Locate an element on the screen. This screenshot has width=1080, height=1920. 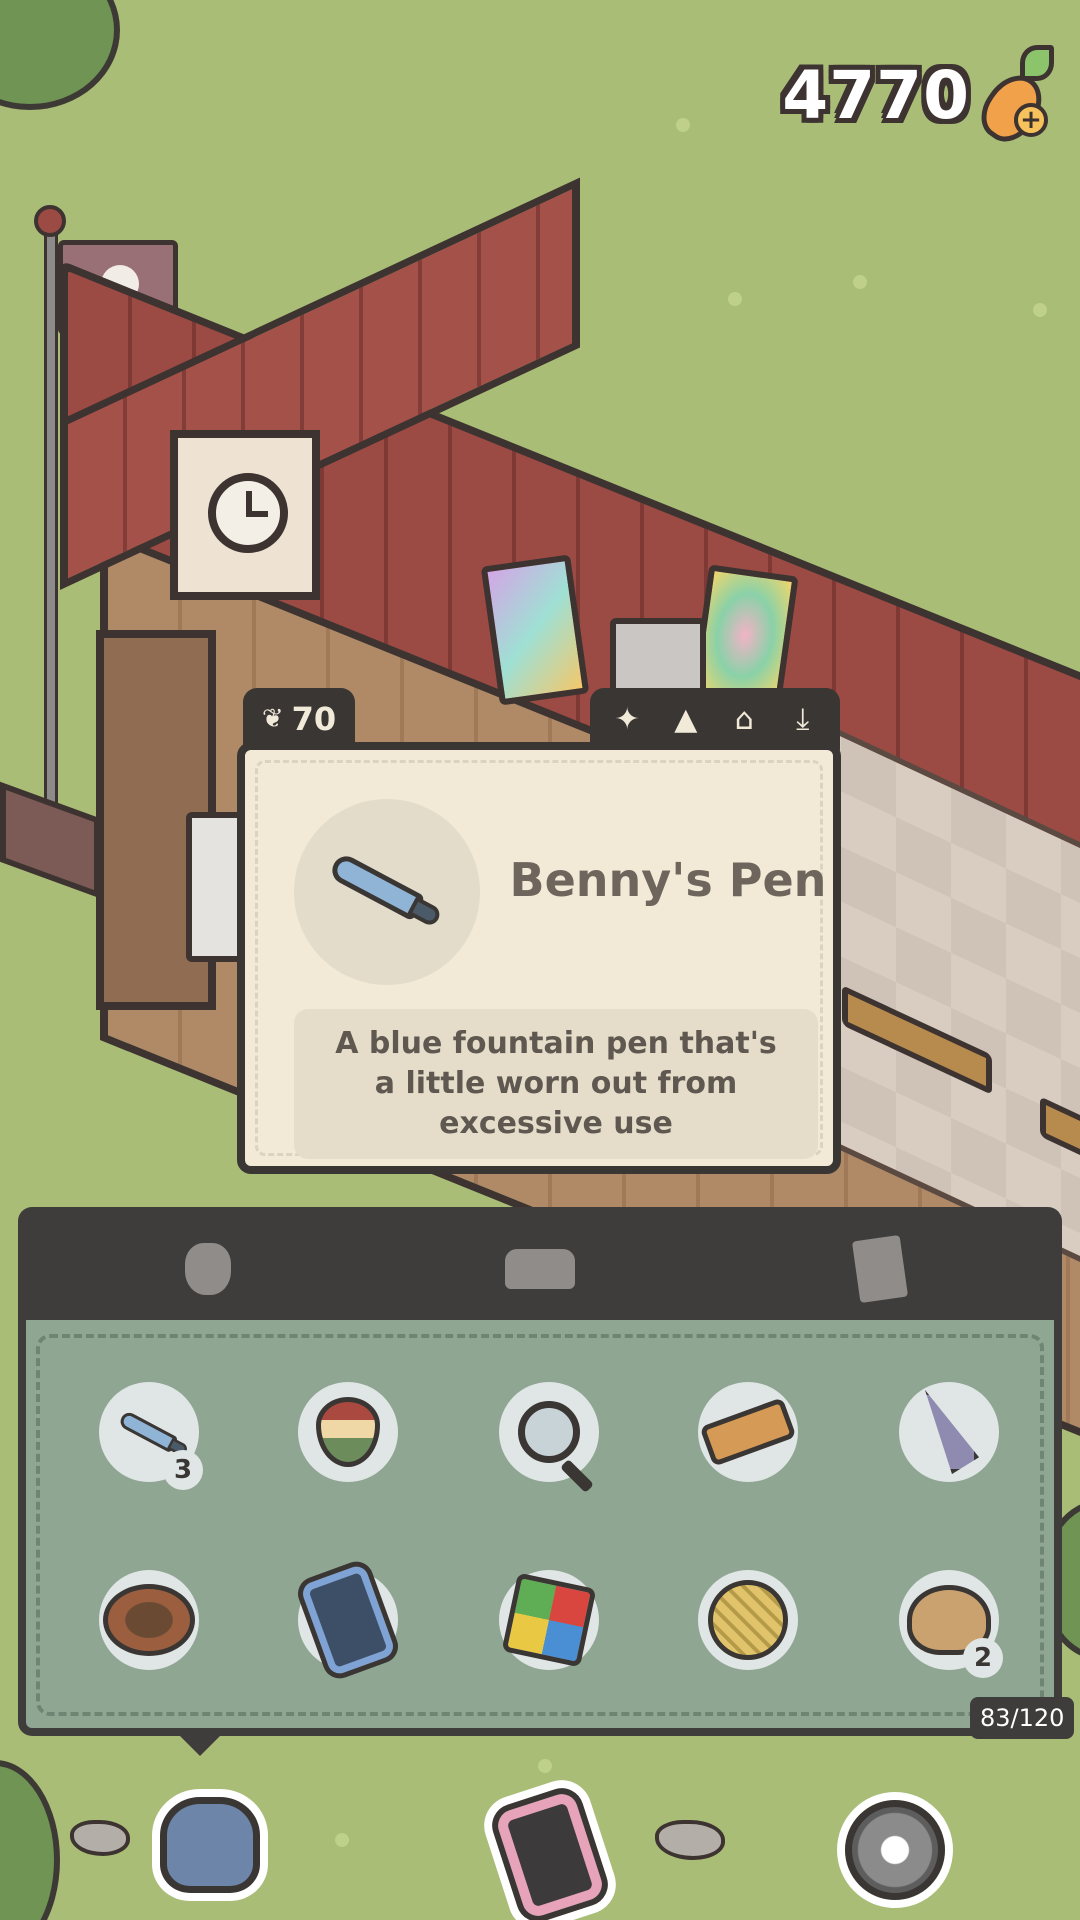
currency-display: 4770 + is located at coordinates (921, 98).